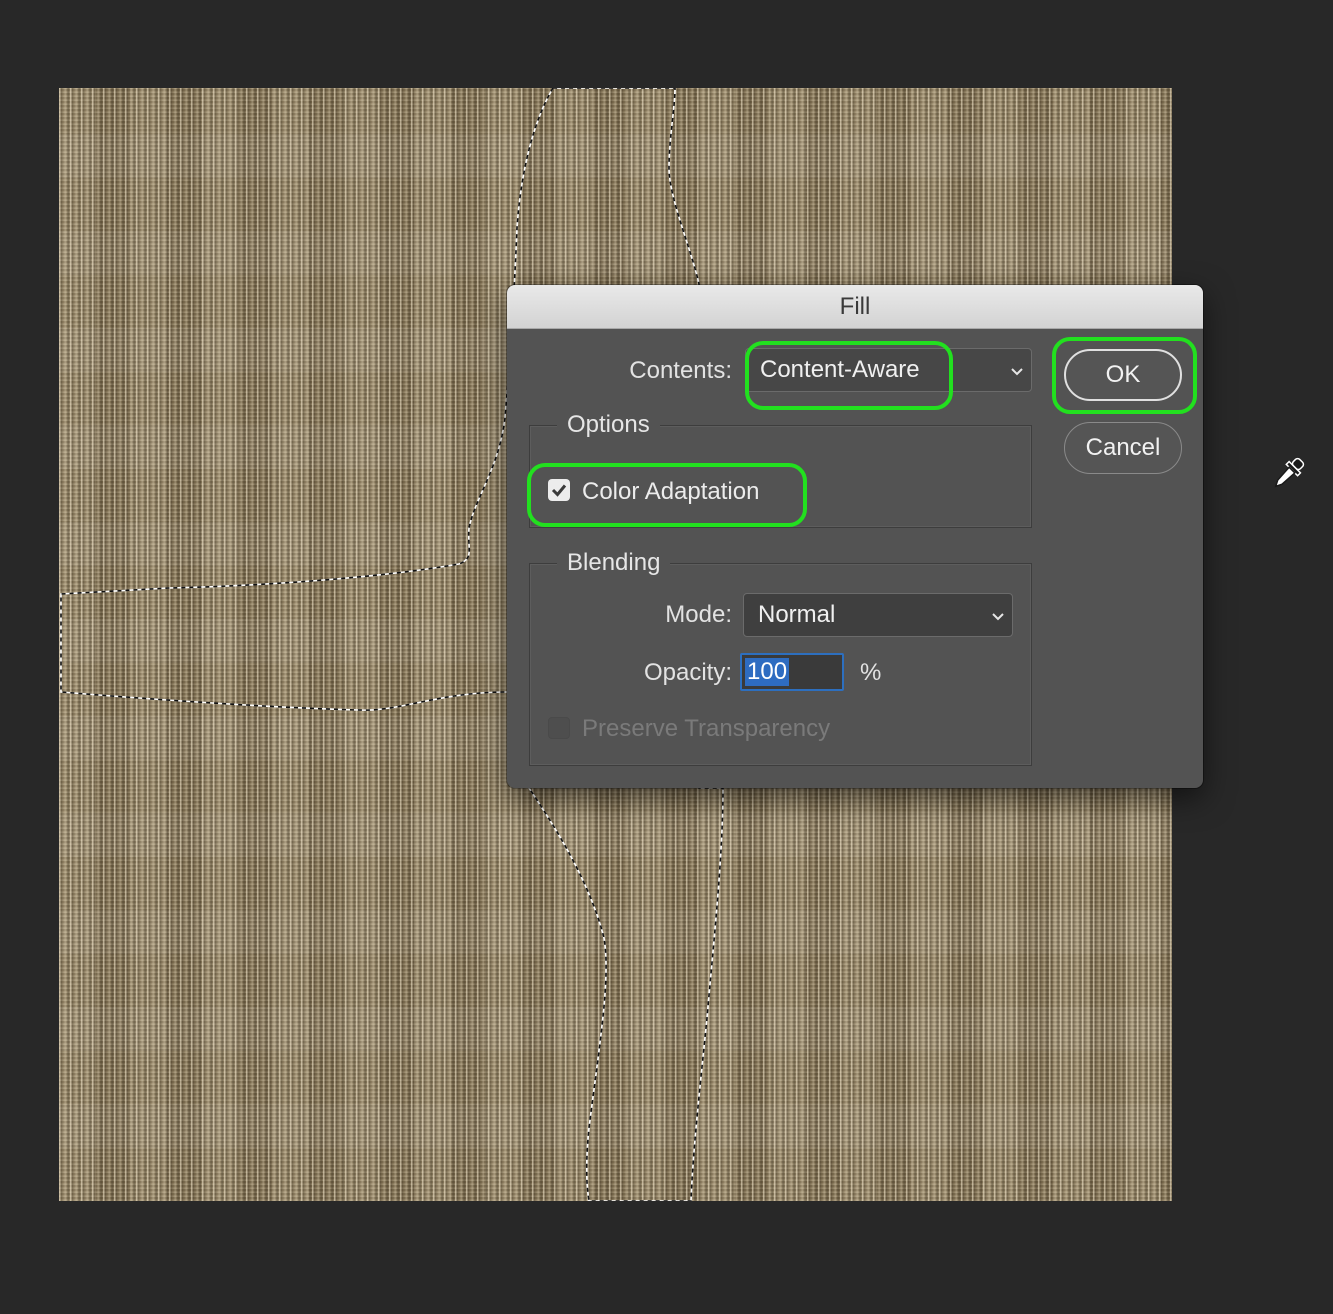 The width and height of the screenshot is (1333, 1314). I want to click on checkmark-icon, so click(559, 490).